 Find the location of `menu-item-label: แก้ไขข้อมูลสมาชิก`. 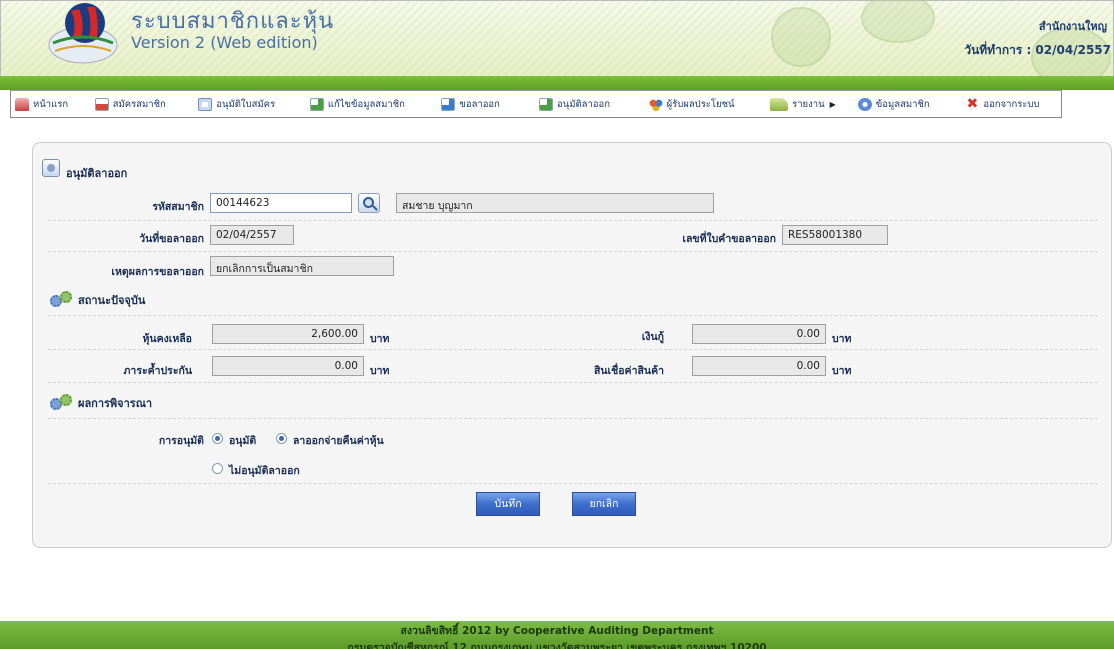

menu-item-label: แก้ไขข้อมูลสมาชิก is located at coordinates (366, 104).